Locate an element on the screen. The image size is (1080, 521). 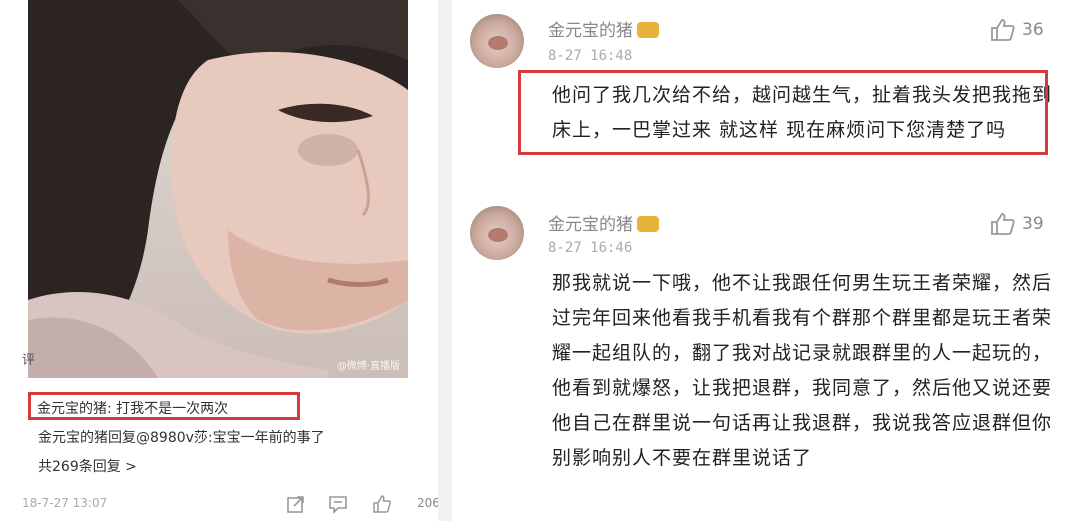
share-icon is located at coordinates (296, 504).